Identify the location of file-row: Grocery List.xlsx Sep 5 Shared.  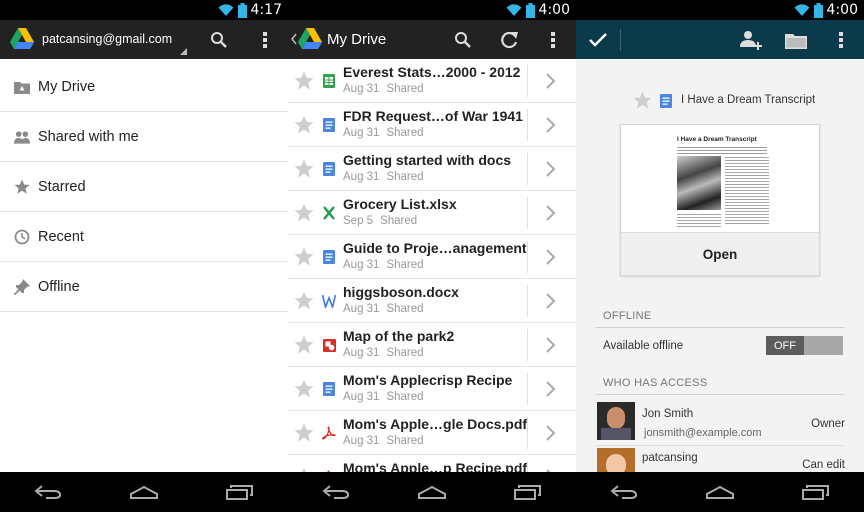
(432, 213).